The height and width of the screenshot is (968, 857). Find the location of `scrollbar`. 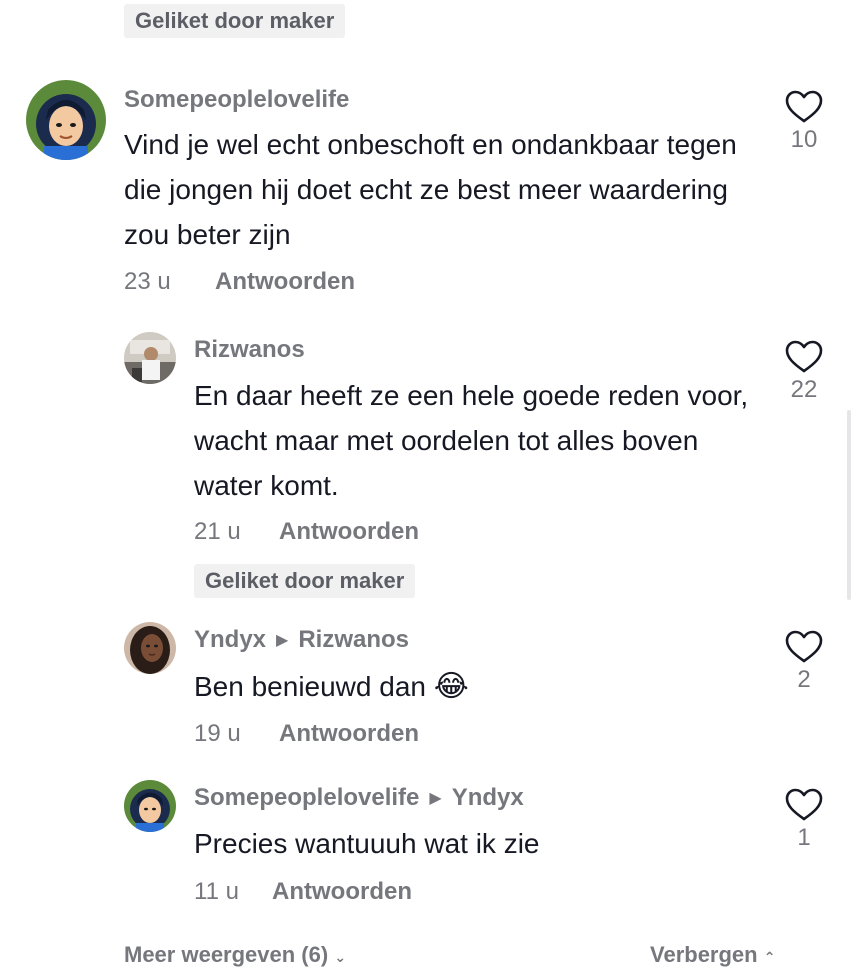

scrollbar is located at coordinates (849, 505).